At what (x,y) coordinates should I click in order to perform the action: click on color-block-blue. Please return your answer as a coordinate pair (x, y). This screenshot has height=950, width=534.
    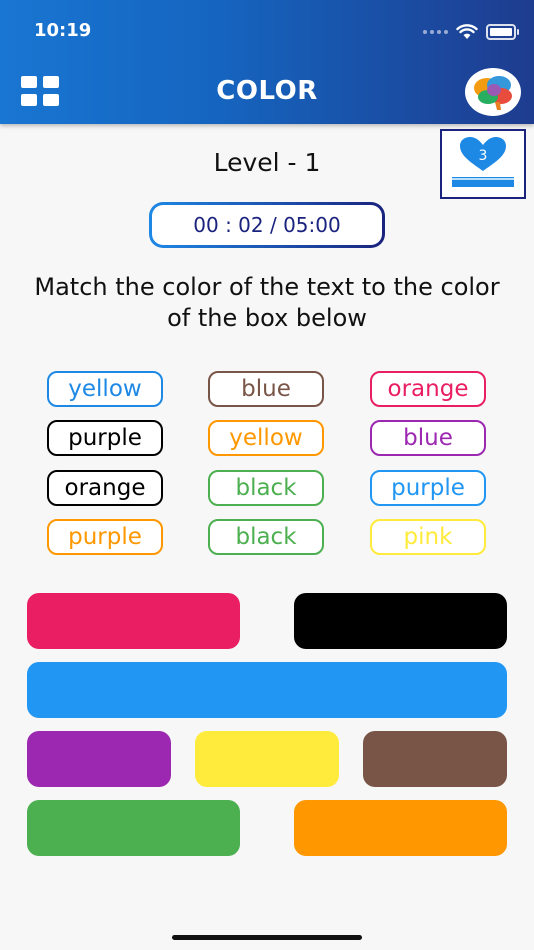
    Looking at the image, I should click on (267, 690).